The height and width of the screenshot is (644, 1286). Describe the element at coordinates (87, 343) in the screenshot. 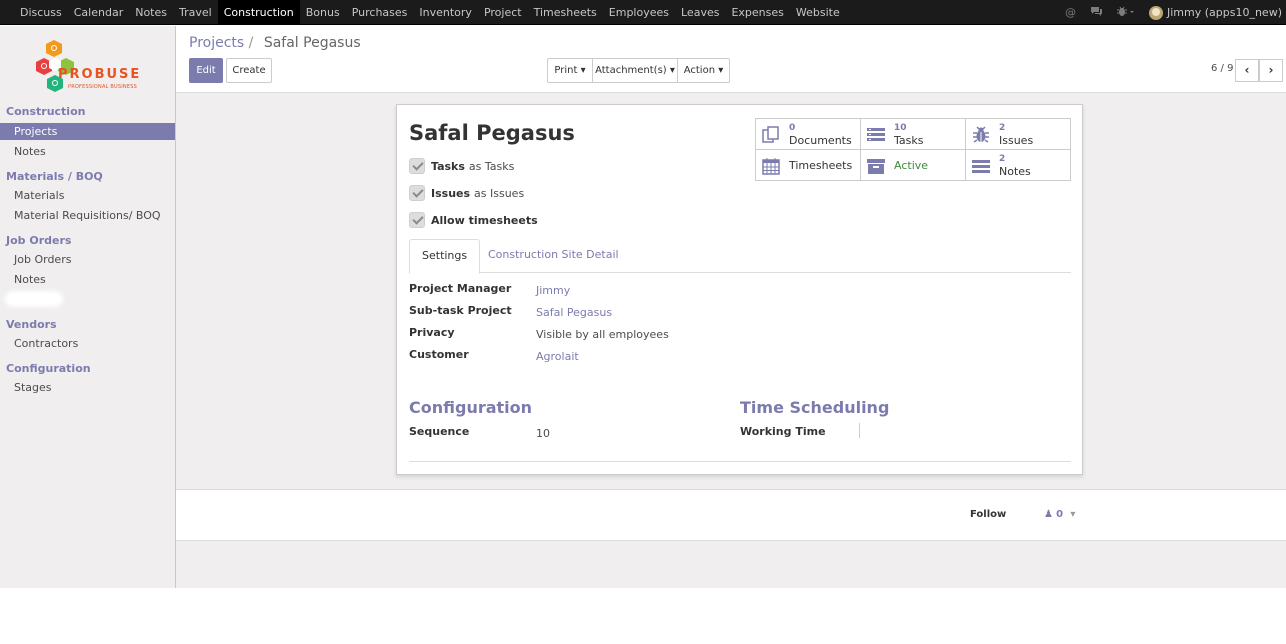

I see `sidebar-item-contractors: Contractors` at that location.